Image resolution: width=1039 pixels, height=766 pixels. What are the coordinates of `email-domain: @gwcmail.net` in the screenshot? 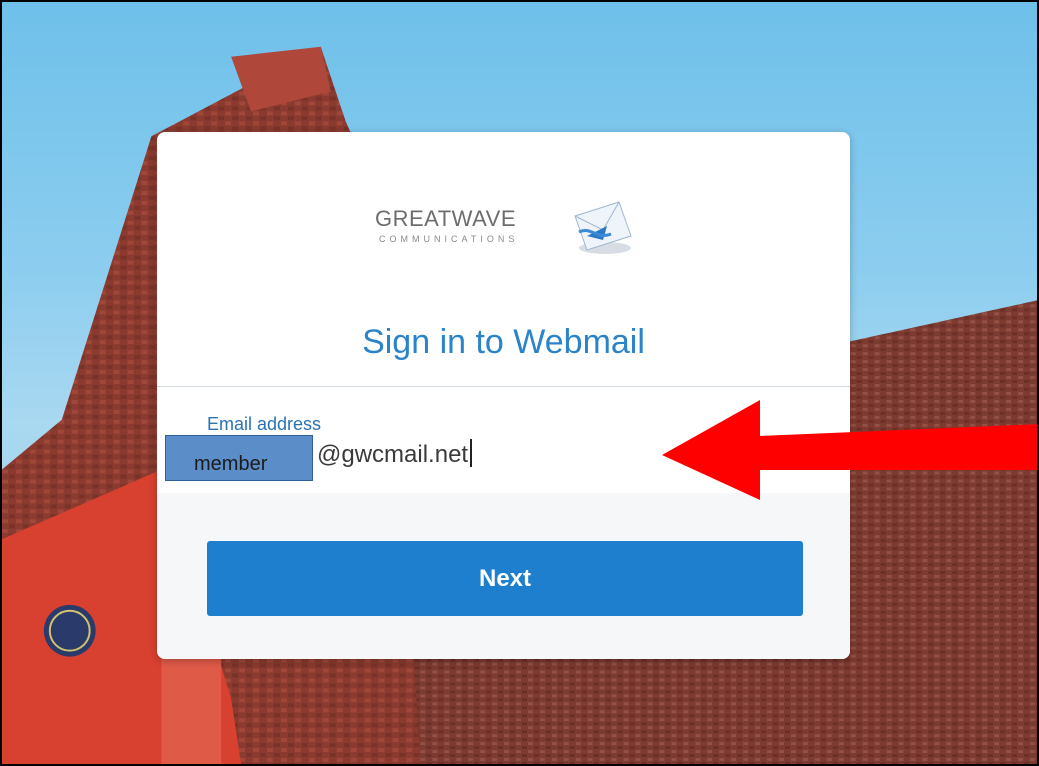 It's located at (393, 454).